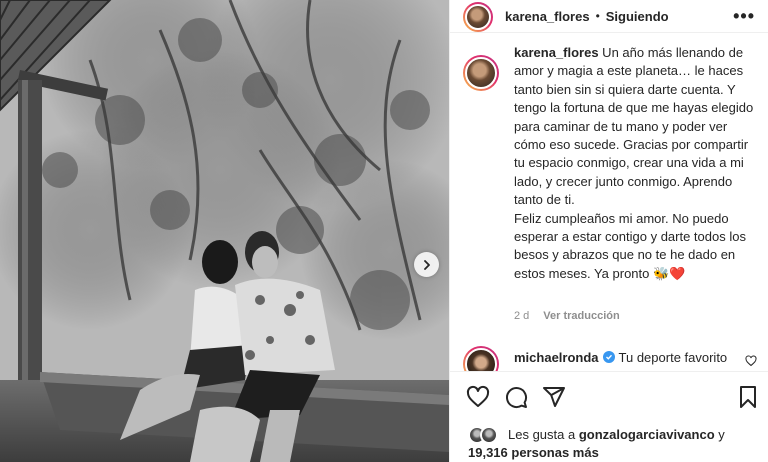 The width and height of the screenshot is (768, 462). I want to click on liker-avatars, so click(485, 435).